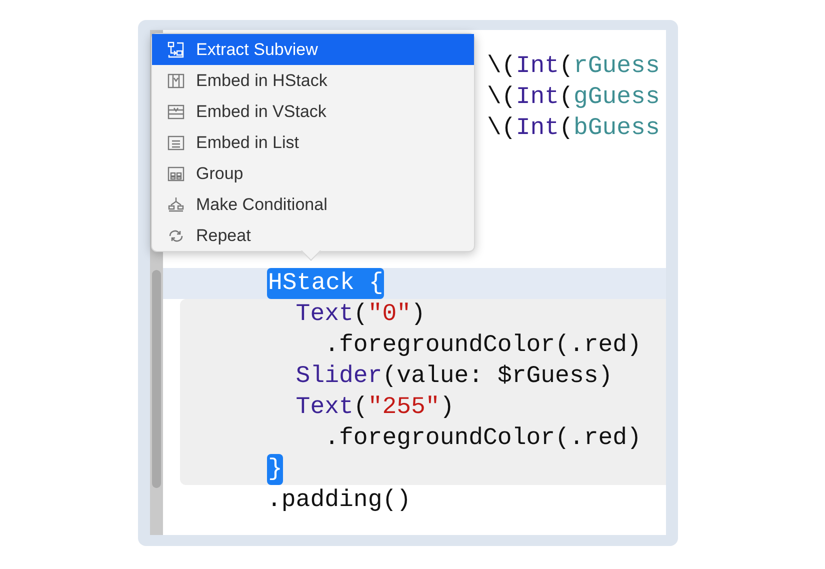 Image resolution: width=825 pixels, height=569 pixels. I want to click on code-selection: }, so click(275, 469).